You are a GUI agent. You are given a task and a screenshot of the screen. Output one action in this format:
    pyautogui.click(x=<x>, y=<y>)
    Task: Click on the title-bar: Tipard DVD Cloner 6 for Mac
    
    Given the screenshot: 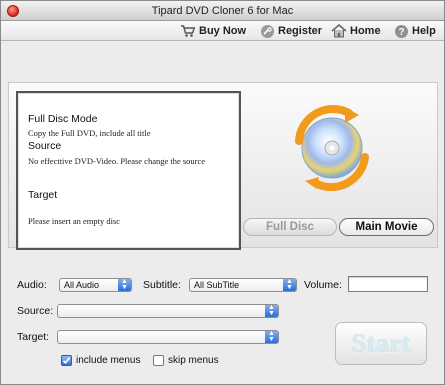 What is the action you would take?
    pyautogui.click(x=222, y=11)
    